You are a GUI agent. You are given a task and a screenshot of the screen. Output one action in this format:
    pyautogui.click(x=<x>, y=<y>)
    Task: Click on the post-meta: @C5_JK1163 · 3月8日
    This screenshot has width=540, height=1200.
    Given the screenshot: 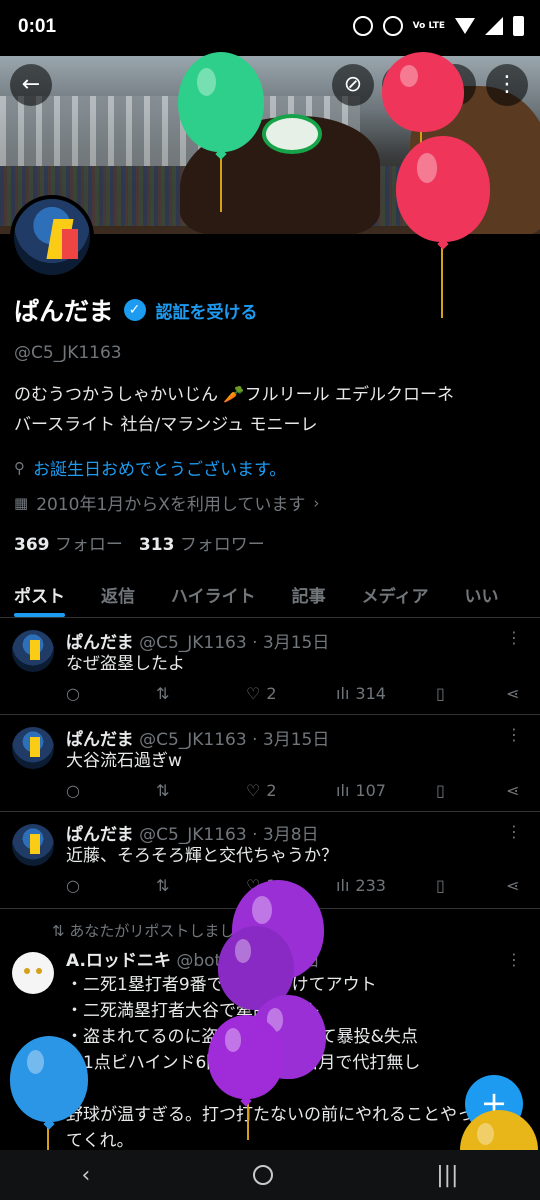 What is the action you would take?
    pyautogui.click(x=229, y=835)
    